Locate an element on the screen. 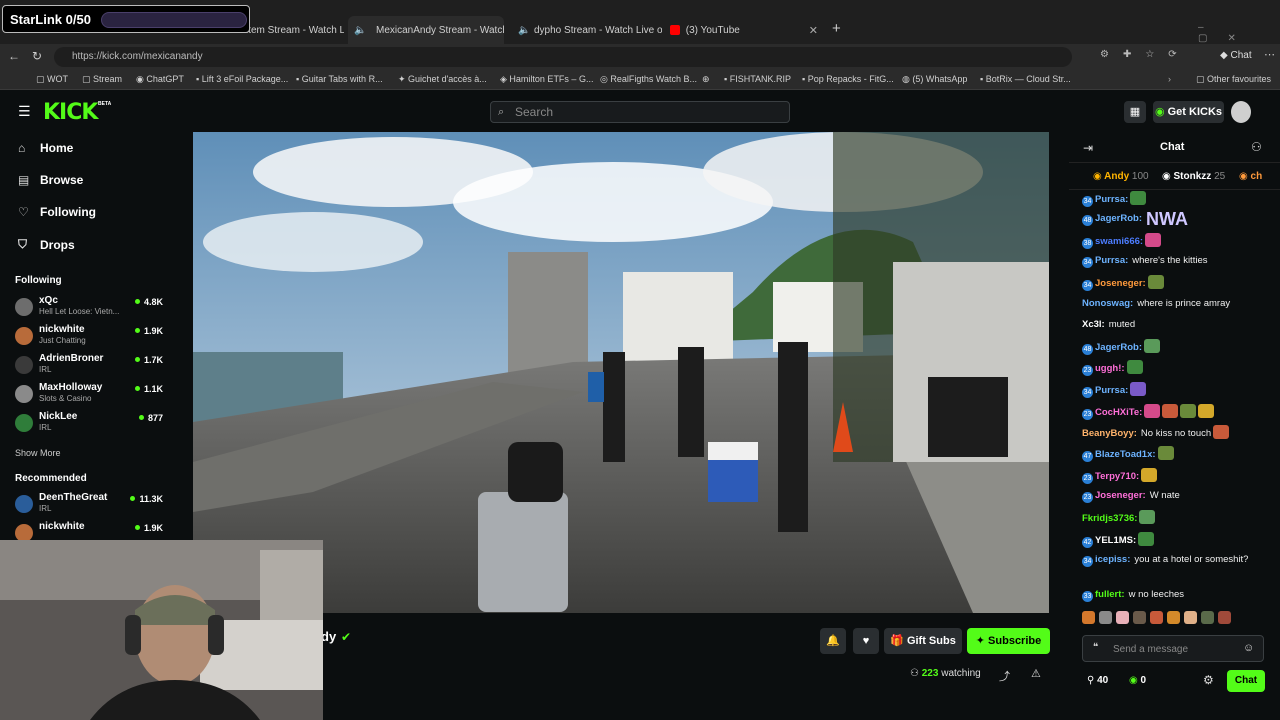  reload-icon: ↻ is located at coordinates (37, 56).